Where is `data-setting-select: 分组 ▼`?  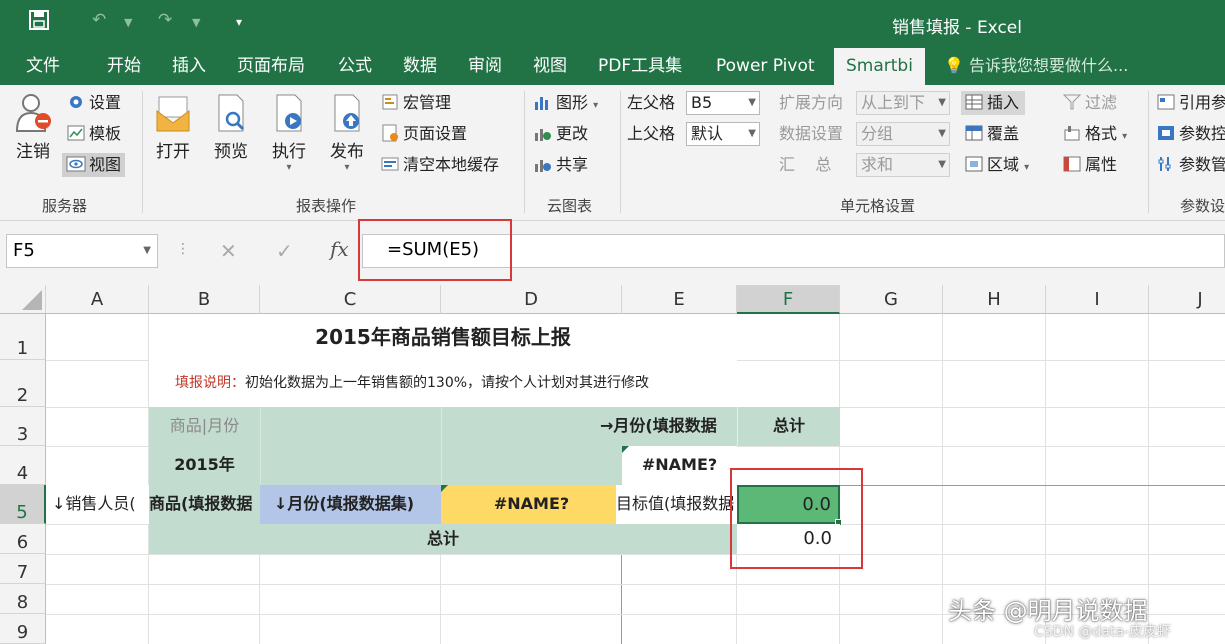 data-setting-select: 分组 ▼ is located at coordinates (903, 134).